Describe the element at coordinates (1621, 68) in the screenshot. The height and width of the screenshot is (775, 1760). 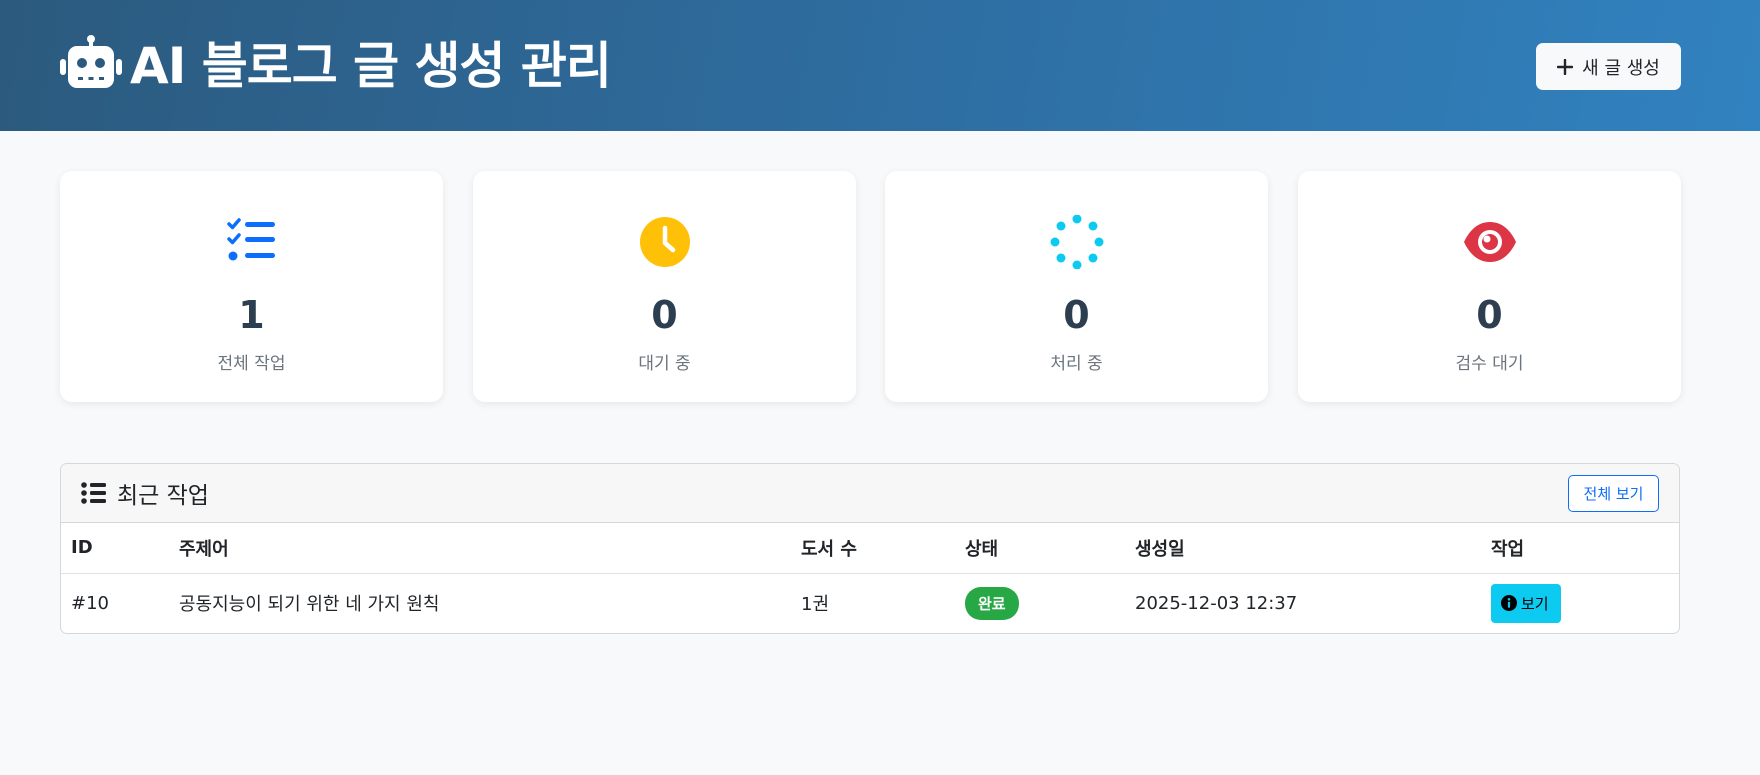
I see `new-post-label: 새 글 생성` at that location.